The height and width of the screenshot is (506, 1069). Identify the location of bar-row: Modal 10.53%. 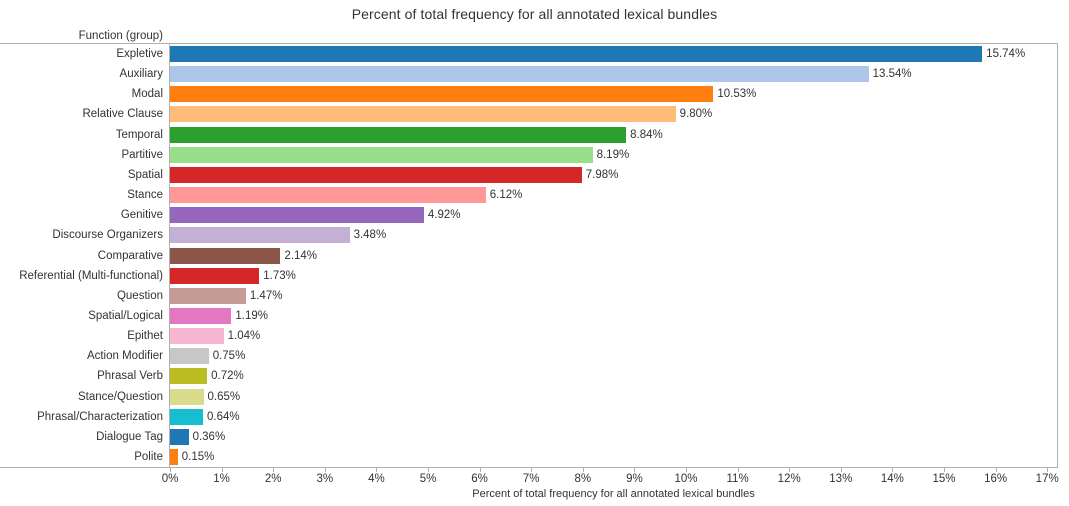
(534, 94).